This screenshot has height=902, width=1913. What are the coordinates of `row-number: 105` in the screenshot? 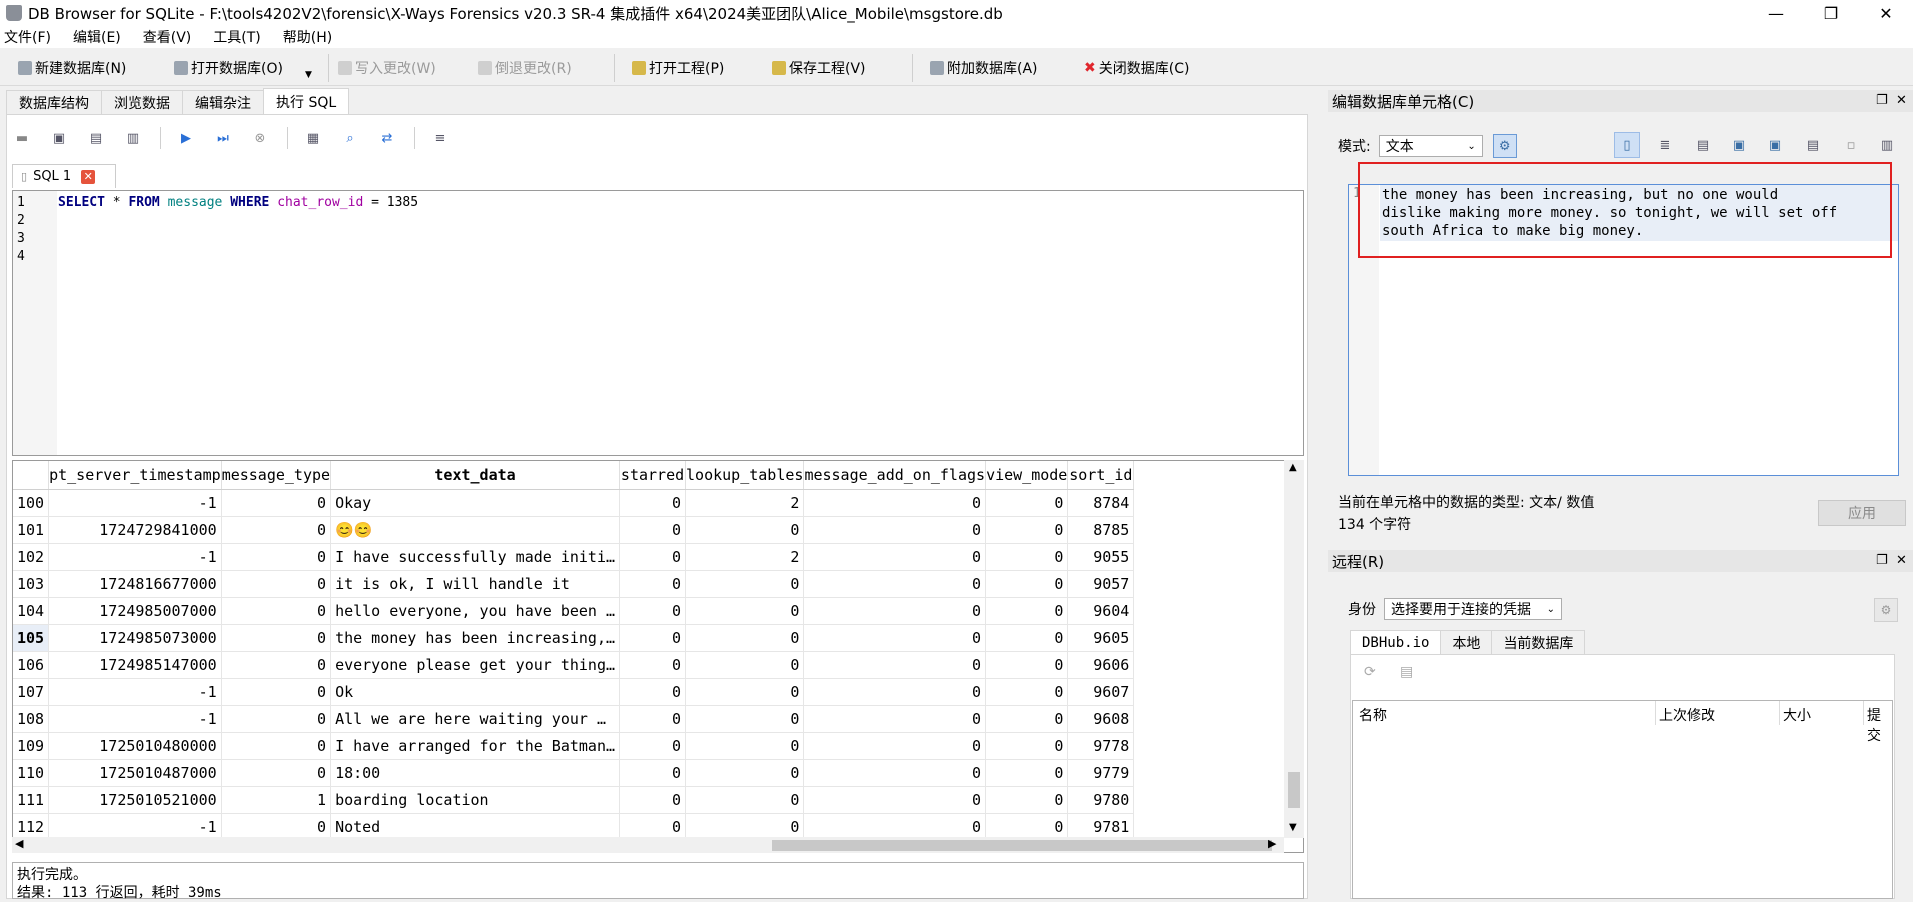 It's located at (31, 638).